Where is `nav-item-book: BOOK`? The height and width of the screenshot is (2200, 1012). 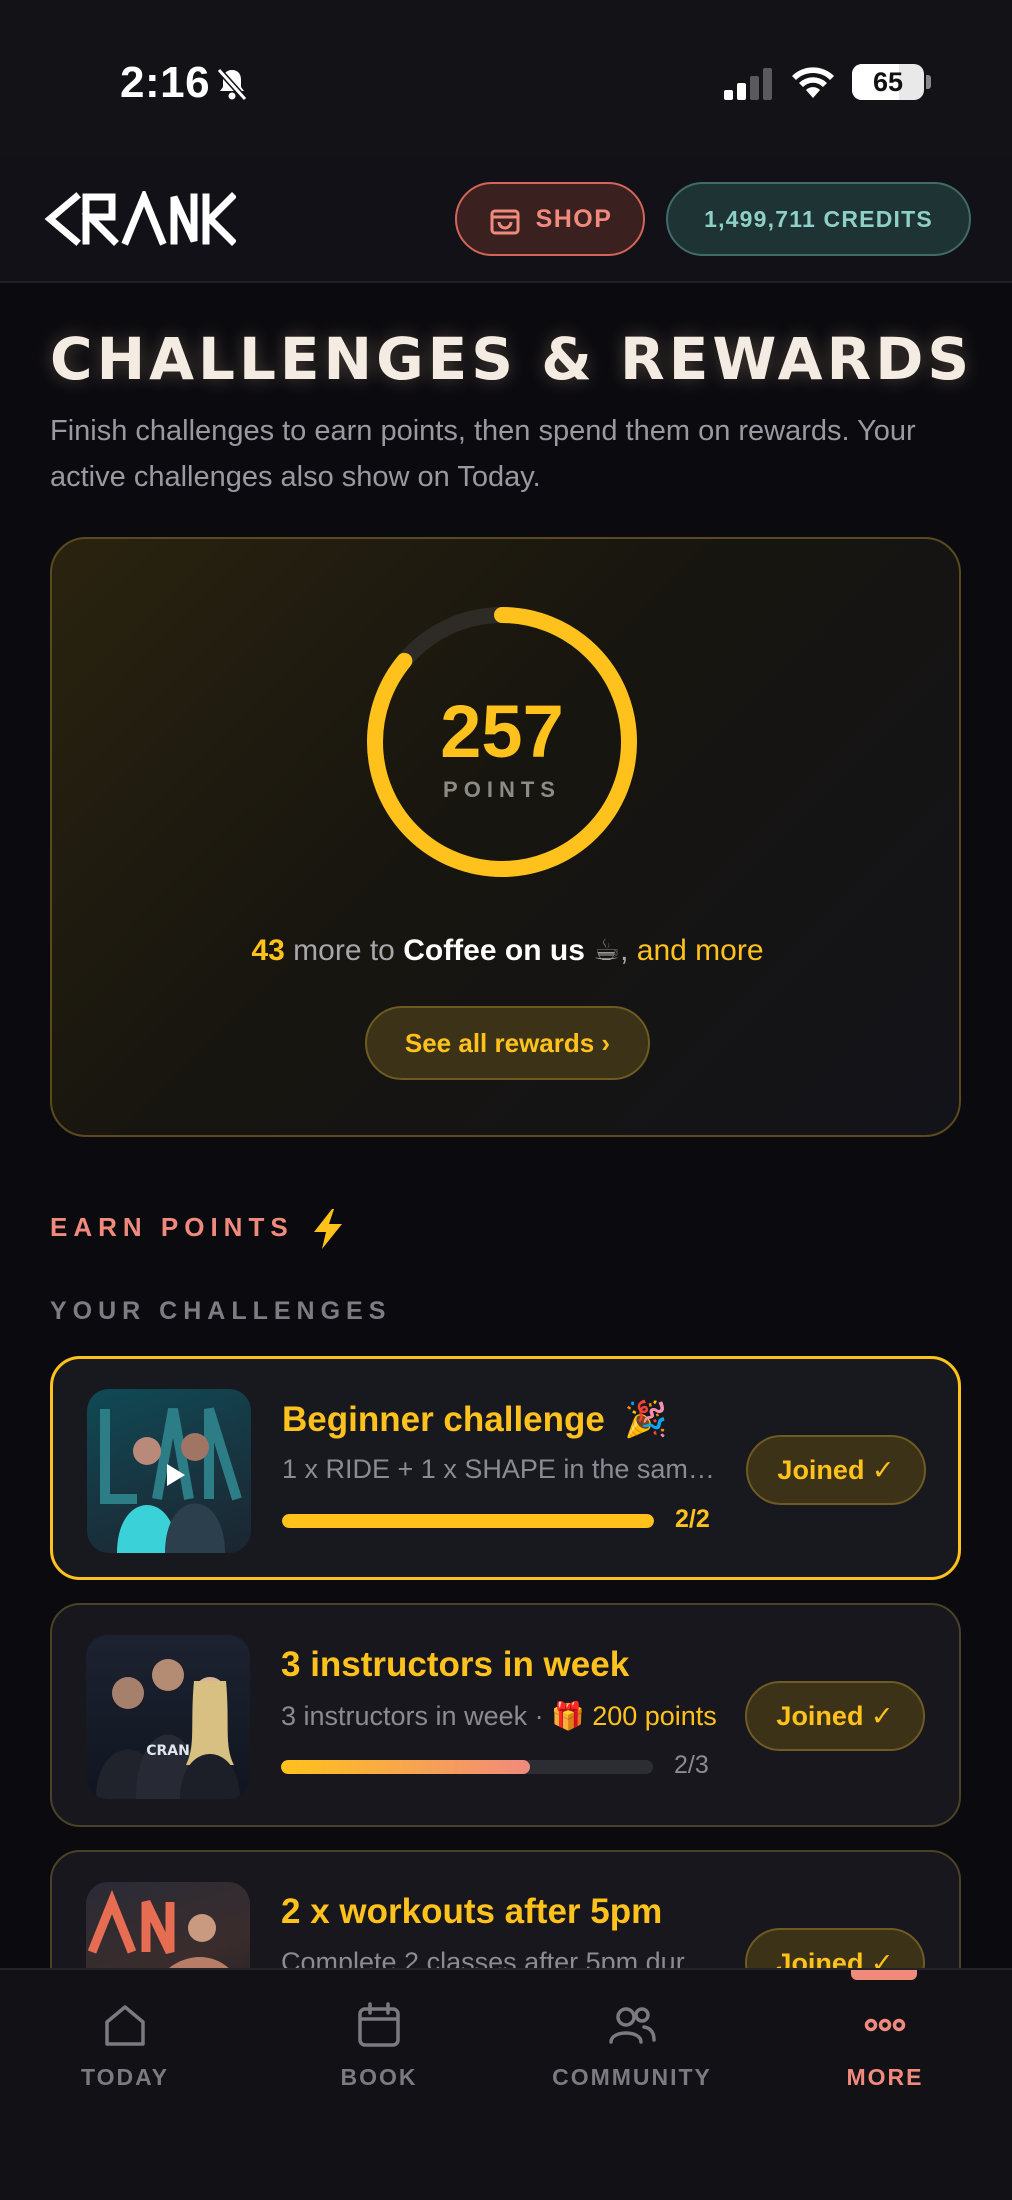 nav-item-book: BOOK is located at coordinates (379, 2050).